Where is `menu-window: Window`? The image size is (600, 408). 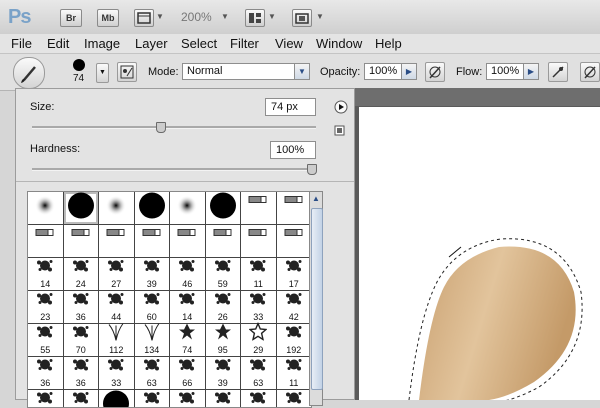 menu-window: Window is located at coordinates (339, 43).